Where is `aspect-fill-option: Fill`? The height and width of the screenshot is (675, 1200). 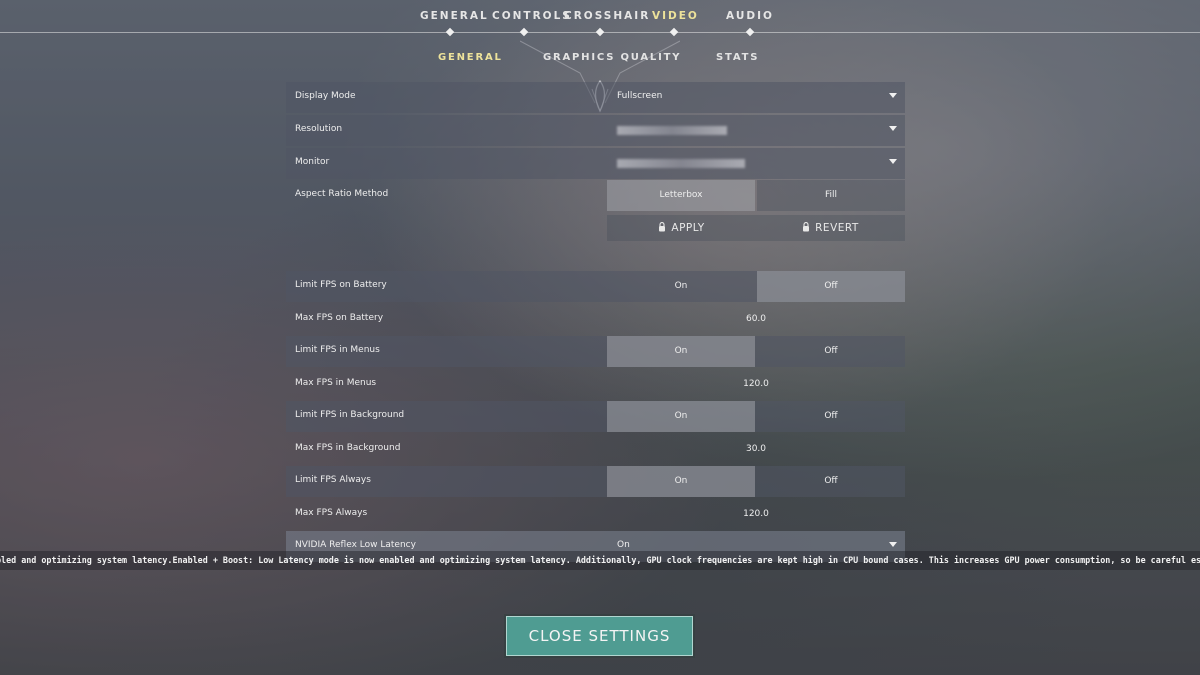
aspect-fill-option: Fill is located at coordinates (831, 195).